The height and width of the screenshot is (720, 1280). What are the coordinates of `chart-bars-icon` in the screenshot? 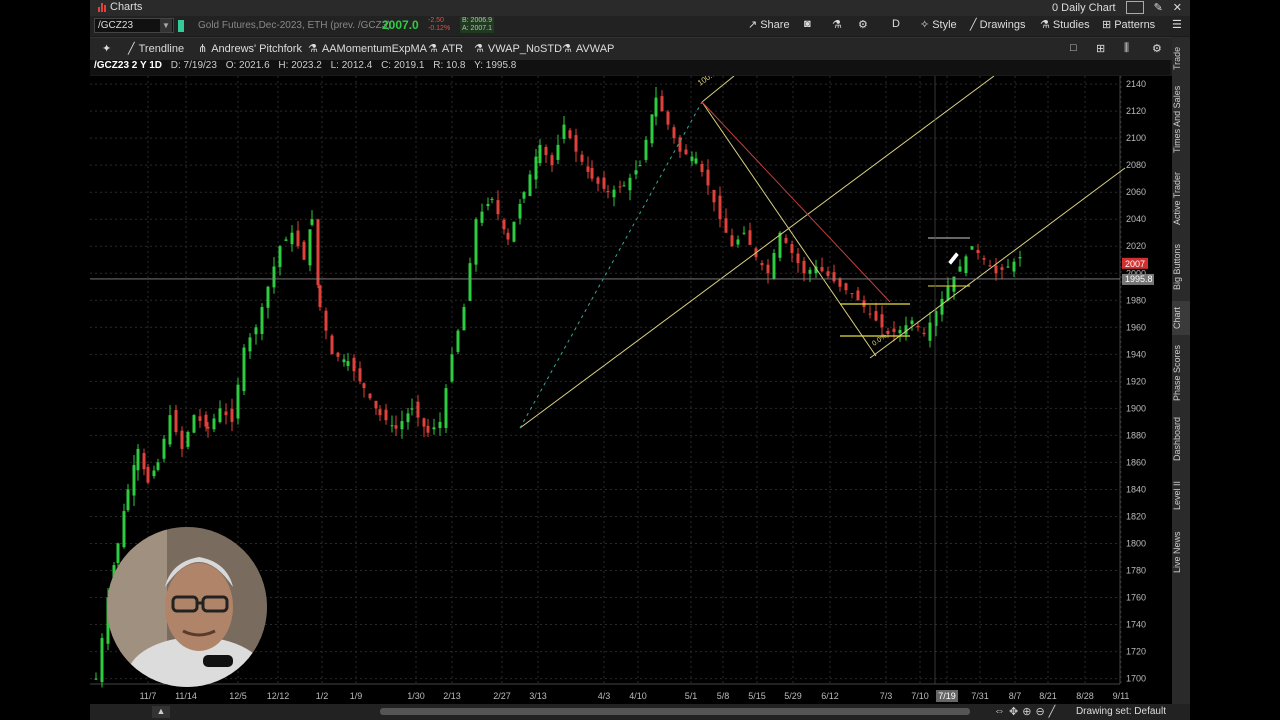 It's located at (102, 7).